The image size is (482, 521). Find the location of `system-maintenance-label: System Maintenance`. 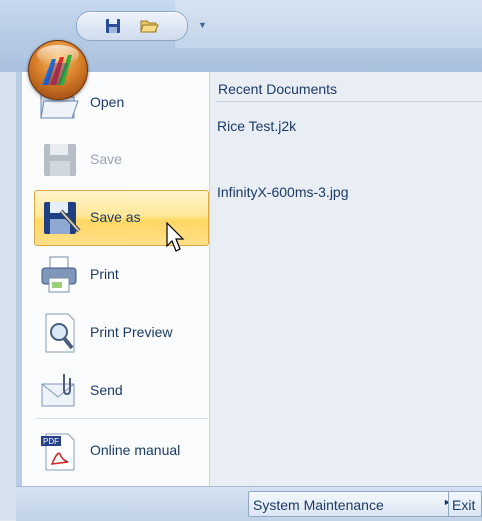

system-maintenance-label: System Maintenance is located at coordinates (318, 505).